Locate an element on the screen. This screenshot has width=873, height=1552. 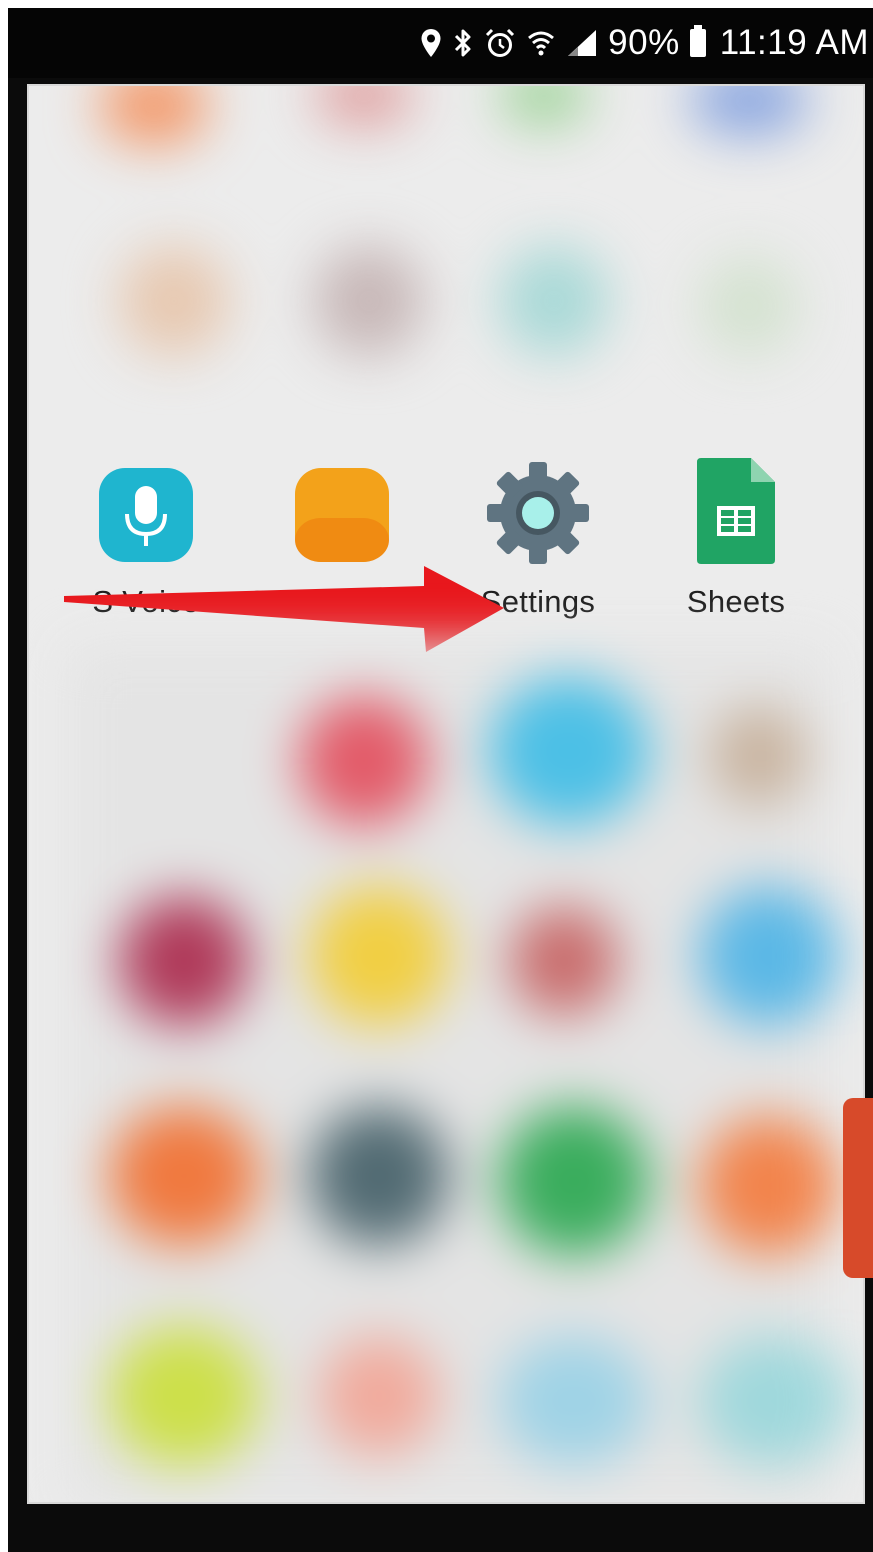
app-label: Sheets is located at coordinates (736, 601).